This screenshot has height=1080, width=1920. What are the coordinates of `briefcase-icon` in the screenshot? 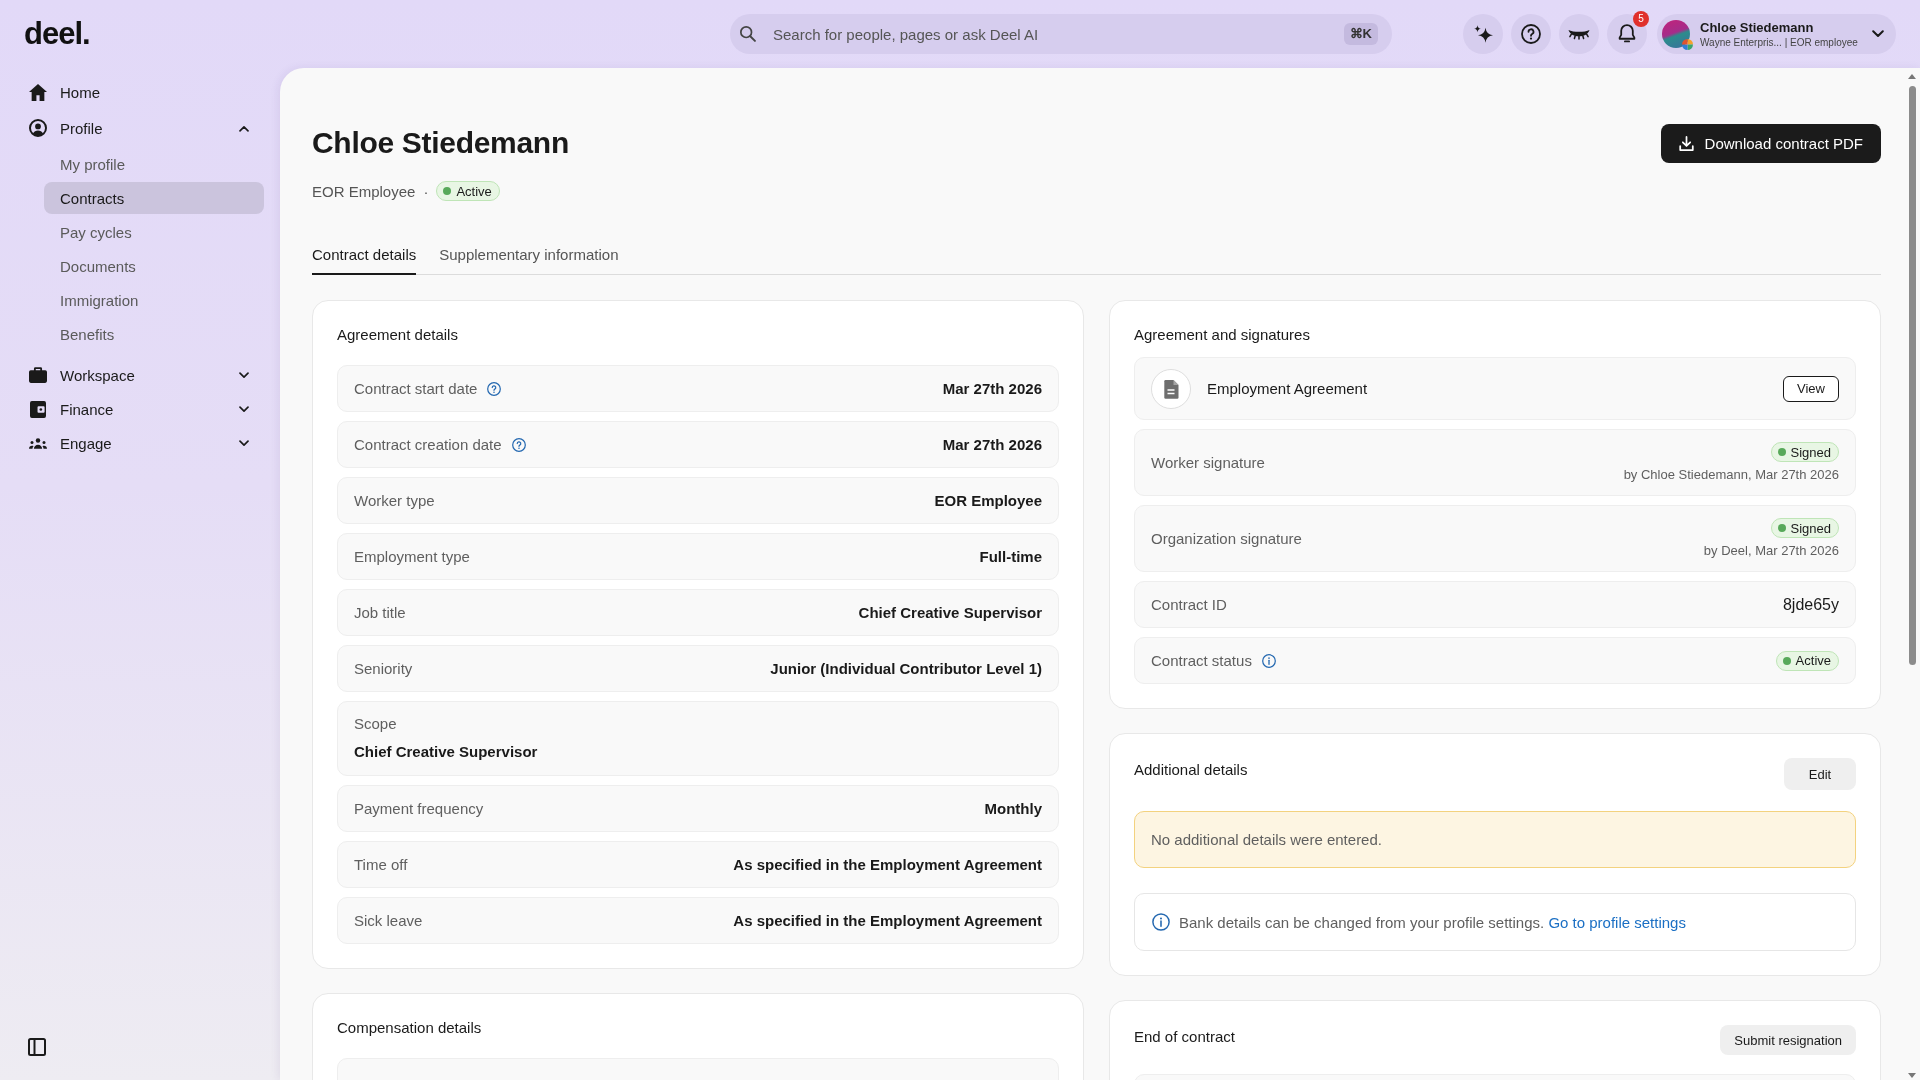 It's located at (38, 375).